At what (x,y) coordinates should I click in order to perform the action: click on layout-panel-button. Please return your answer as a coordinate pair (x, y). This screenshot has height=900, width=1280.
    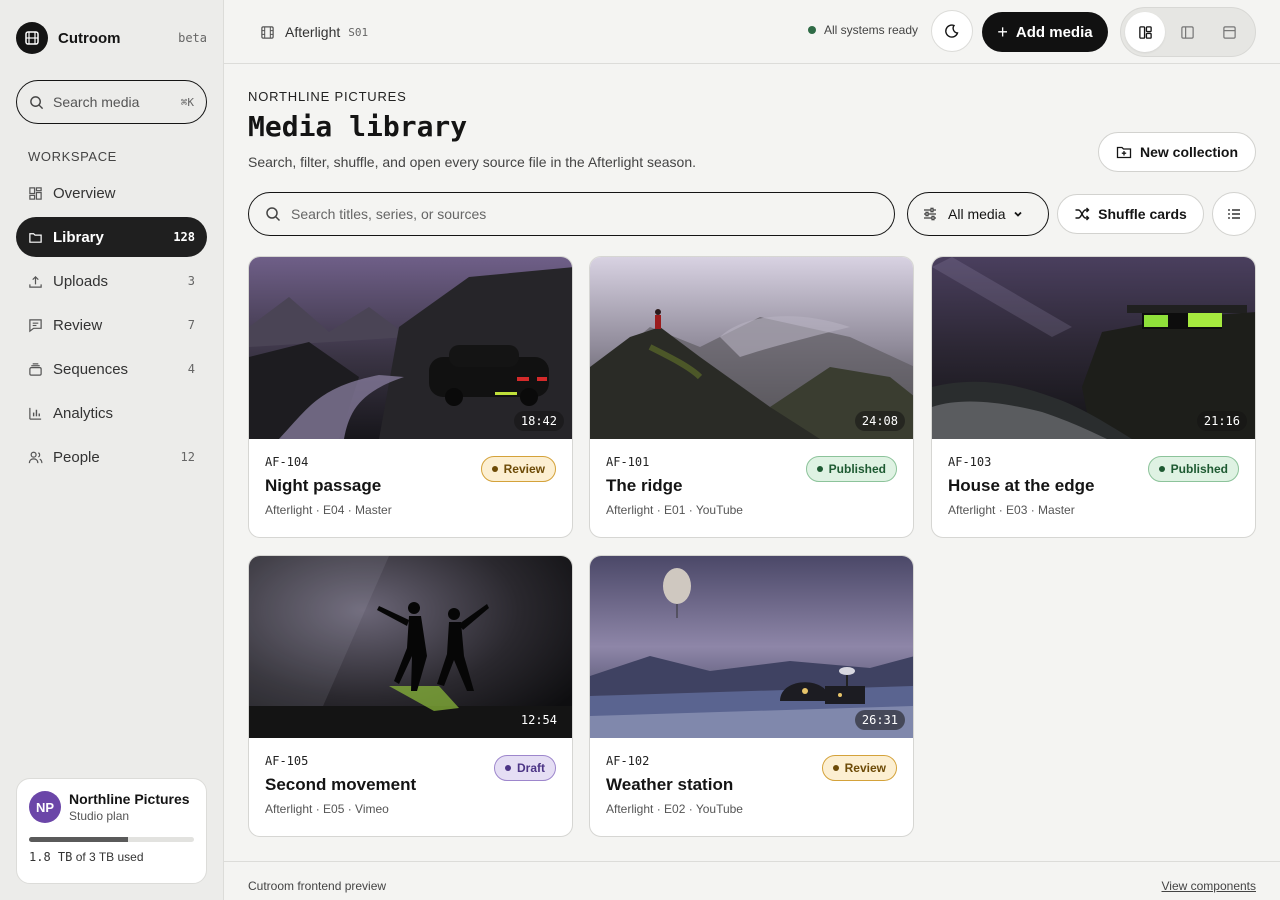
    Looking at the image, I should click on (1229, 32).